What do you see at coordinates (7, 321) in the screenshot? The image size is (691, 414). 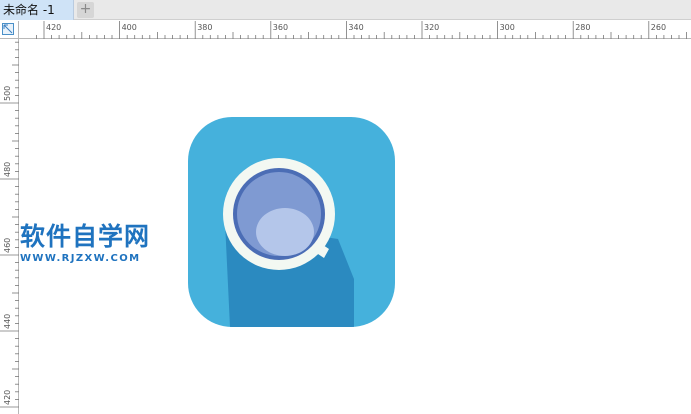 I see `ruler-label: 440` at bounding box center [7, 321].